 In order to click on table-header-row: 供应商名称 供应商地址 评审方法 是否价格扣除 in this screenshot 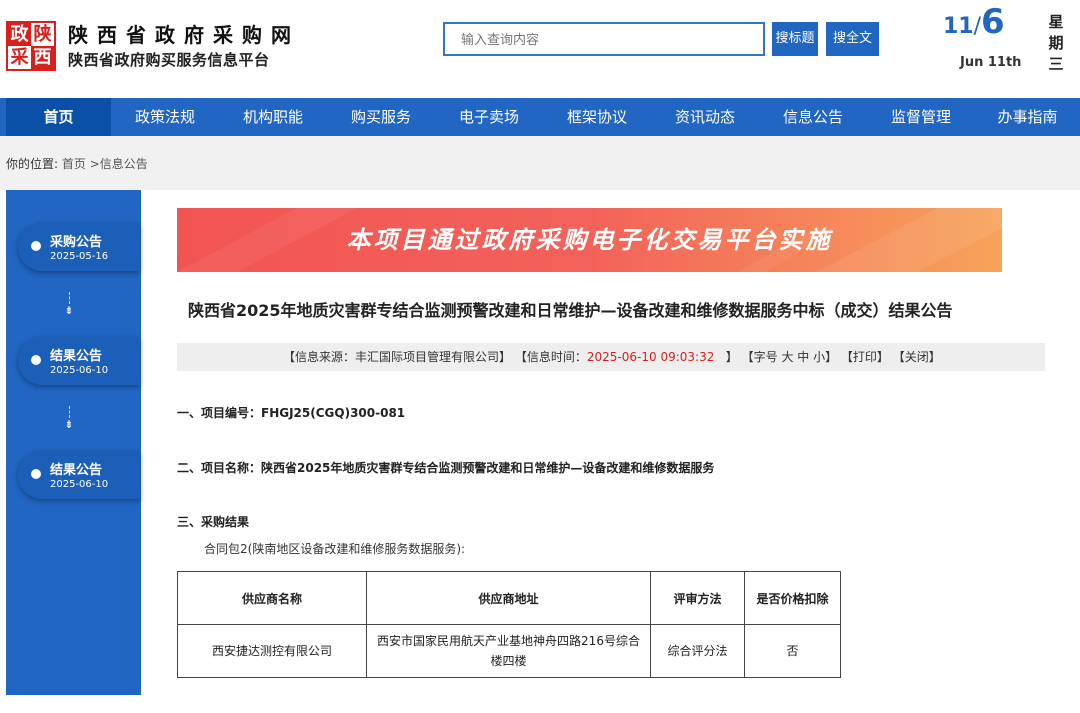, I will do `click(509, 598)`.